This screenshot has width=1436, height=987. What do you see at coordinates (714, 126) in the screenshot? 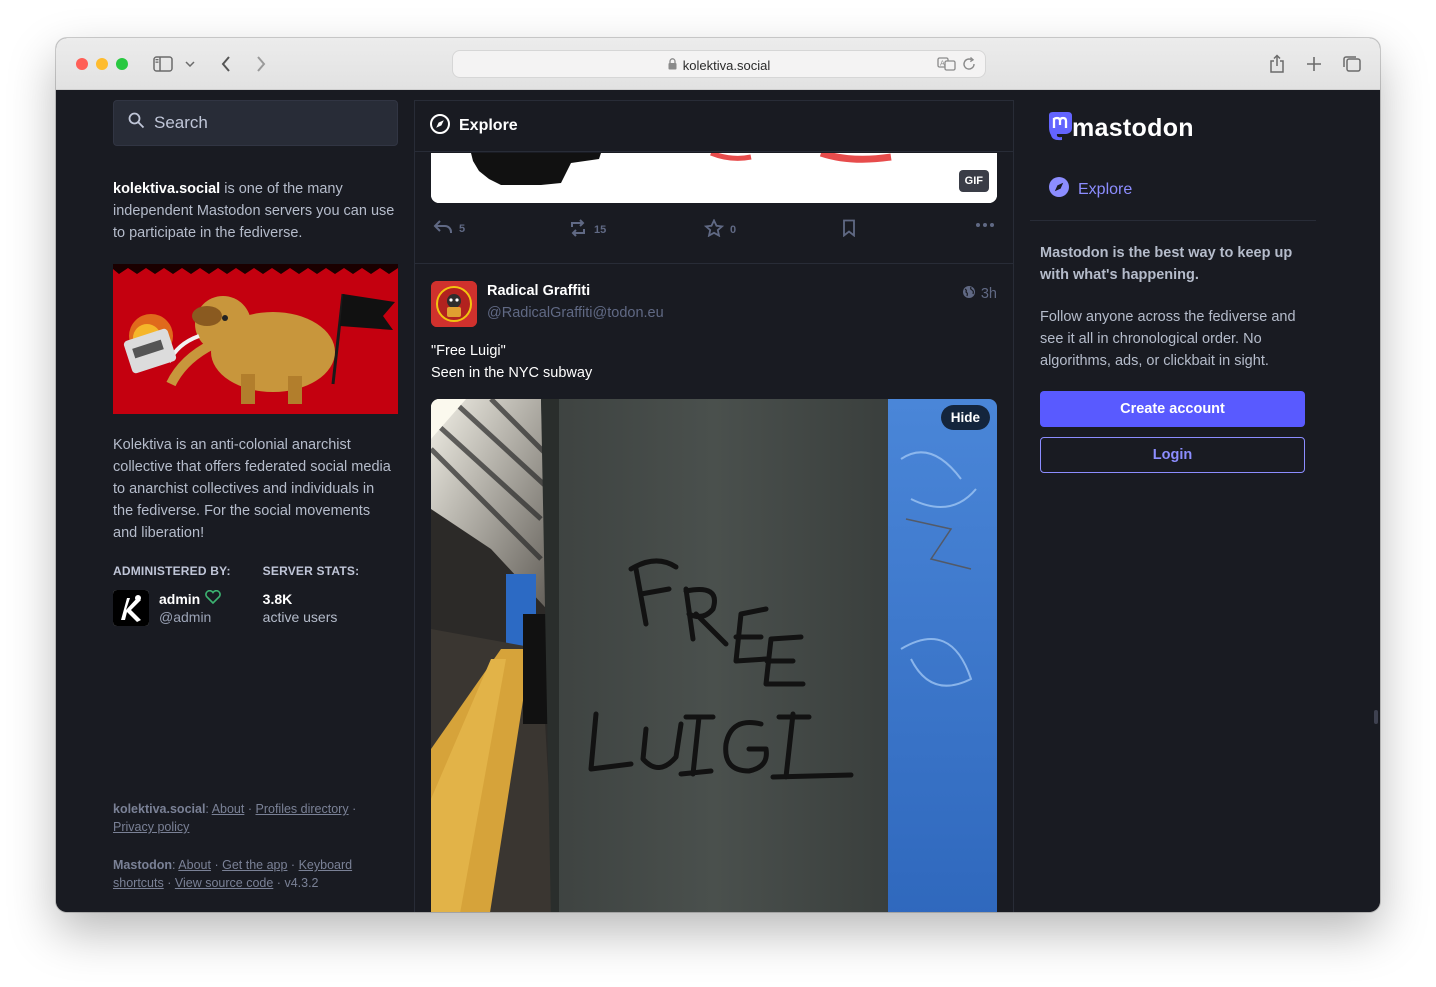
I see `column-header: Explore` at bounding box center [714, 126].